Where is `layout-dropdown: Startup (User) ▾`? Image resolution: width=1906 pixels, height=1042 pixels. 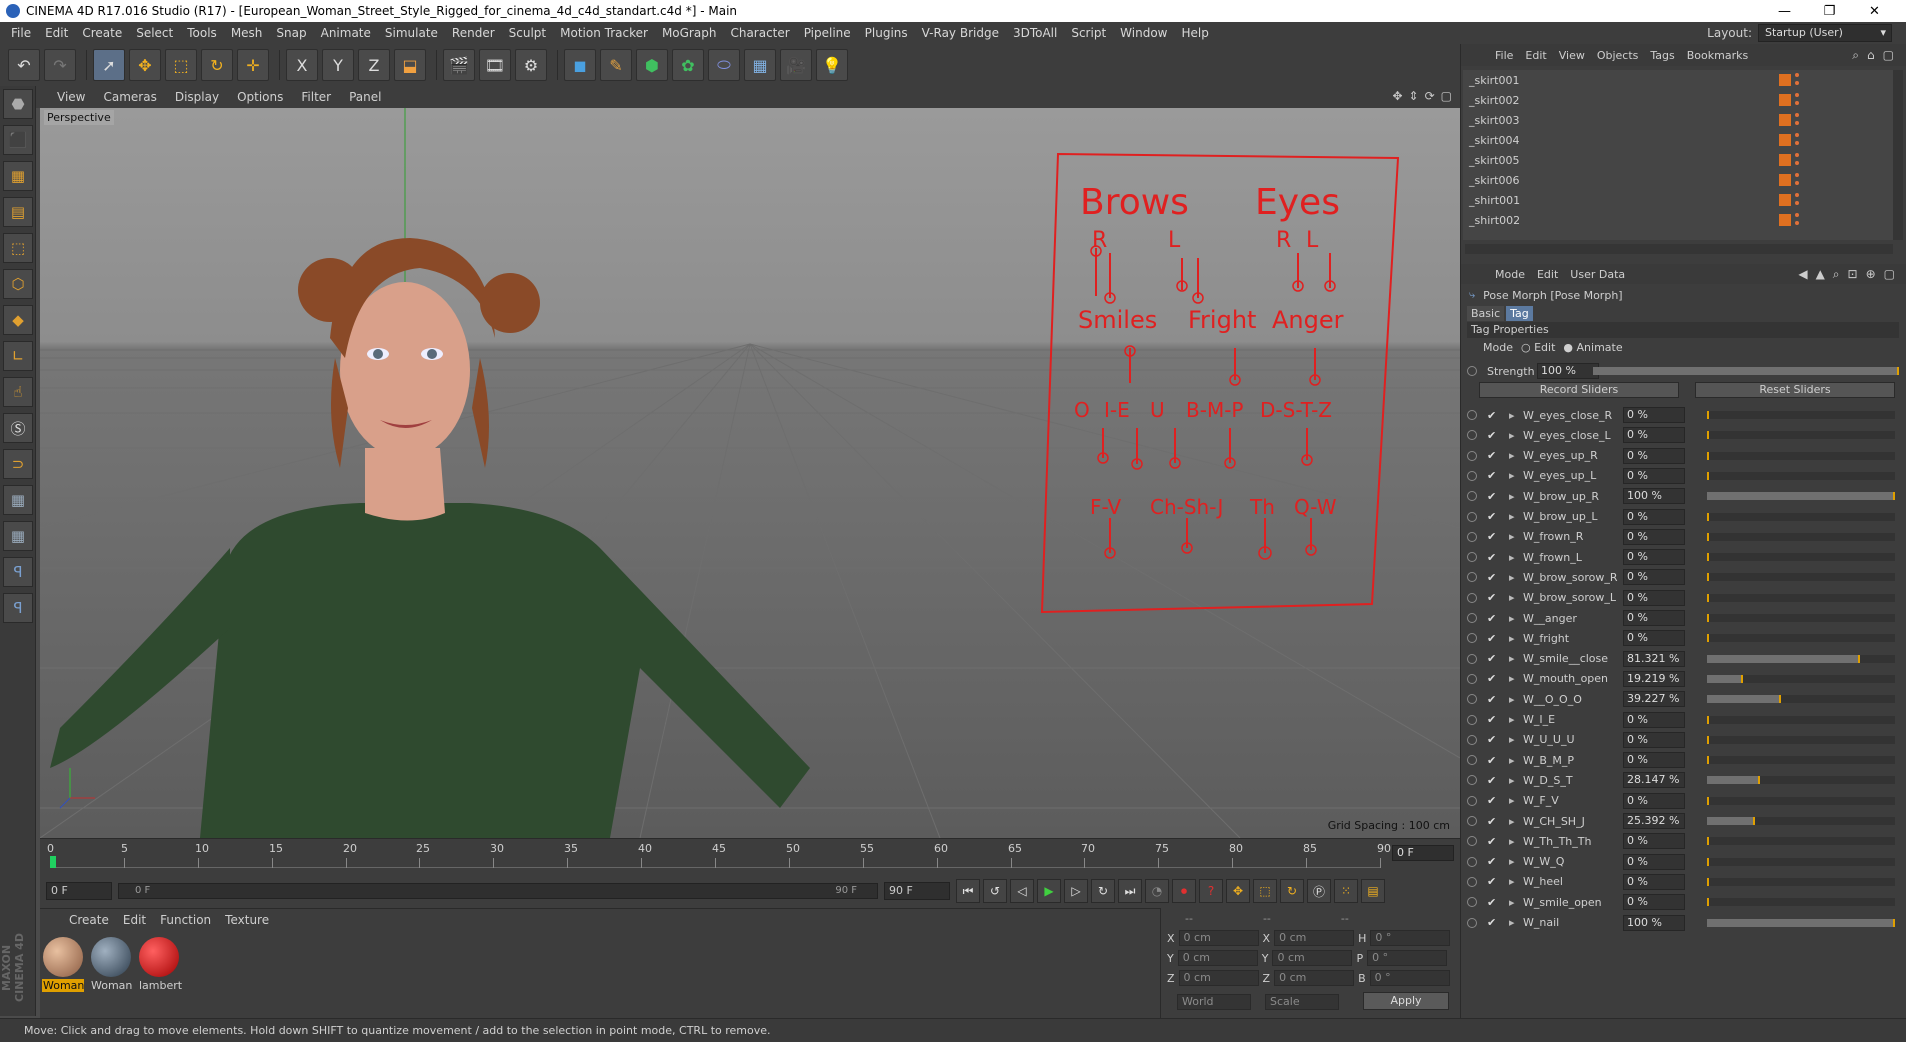 layout-dropdown: Startup (User) ▾ is located at coordinates (1825, 33).